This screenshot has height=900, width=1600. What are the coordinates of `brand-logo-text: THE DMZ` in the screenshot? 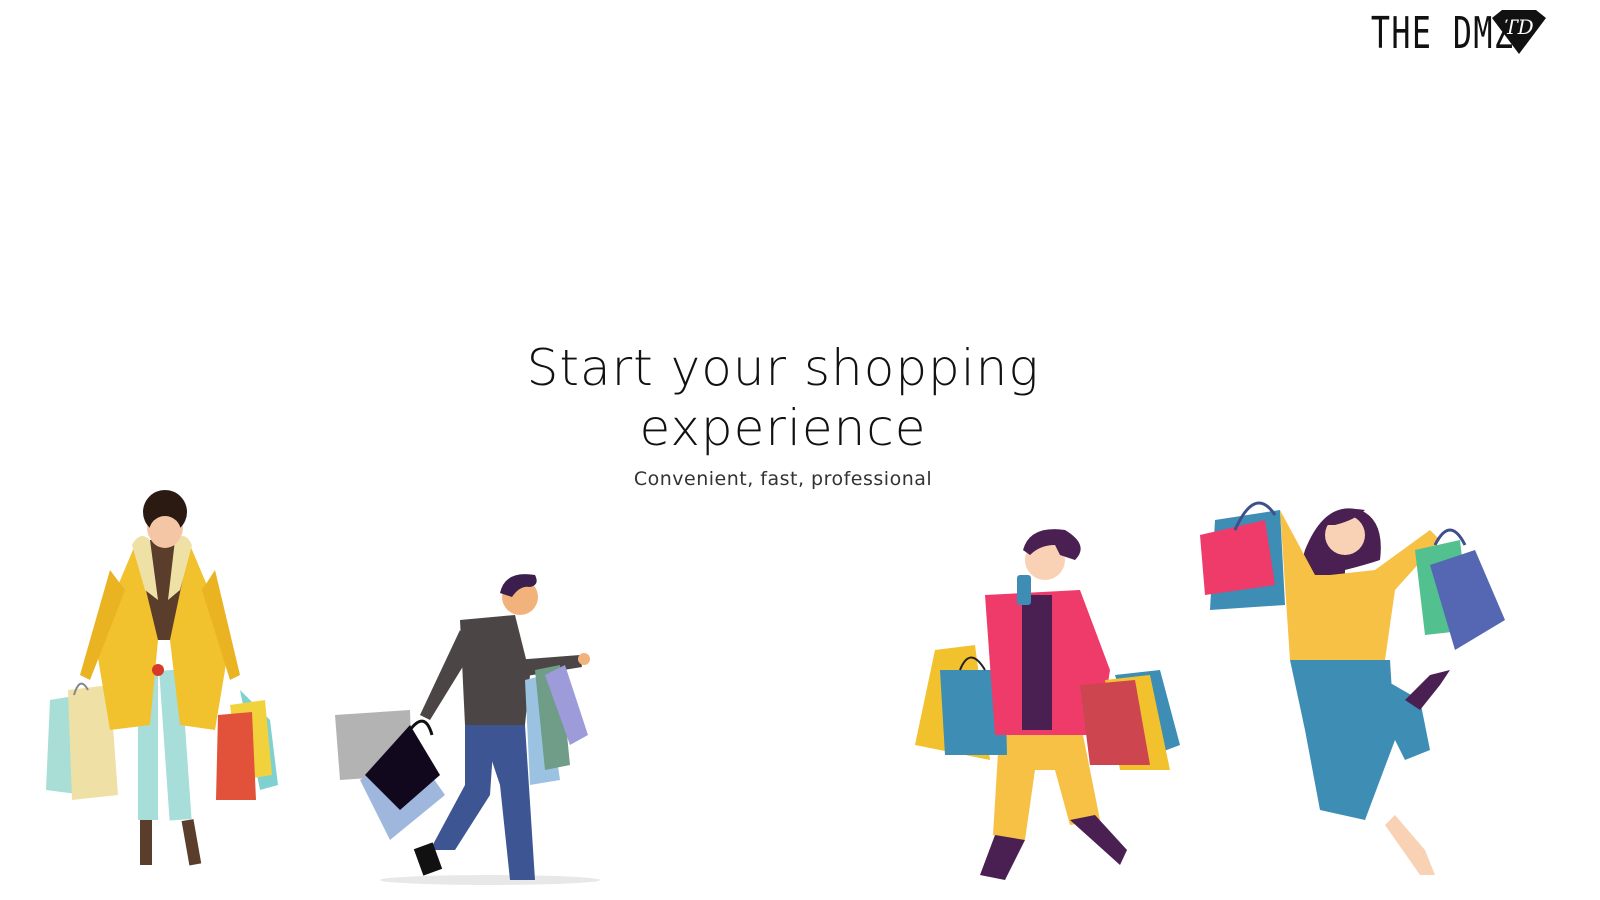 It's located at (1442, 33).